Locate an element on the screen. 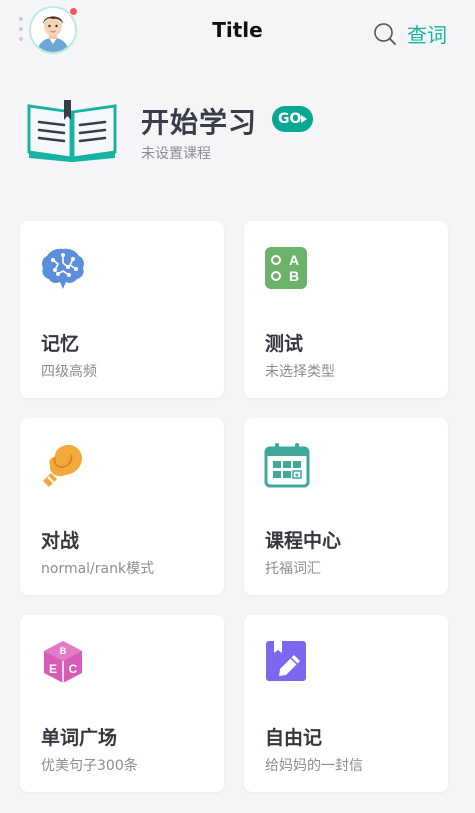  boxing-glove-icon is located at coordinates (63, 465).